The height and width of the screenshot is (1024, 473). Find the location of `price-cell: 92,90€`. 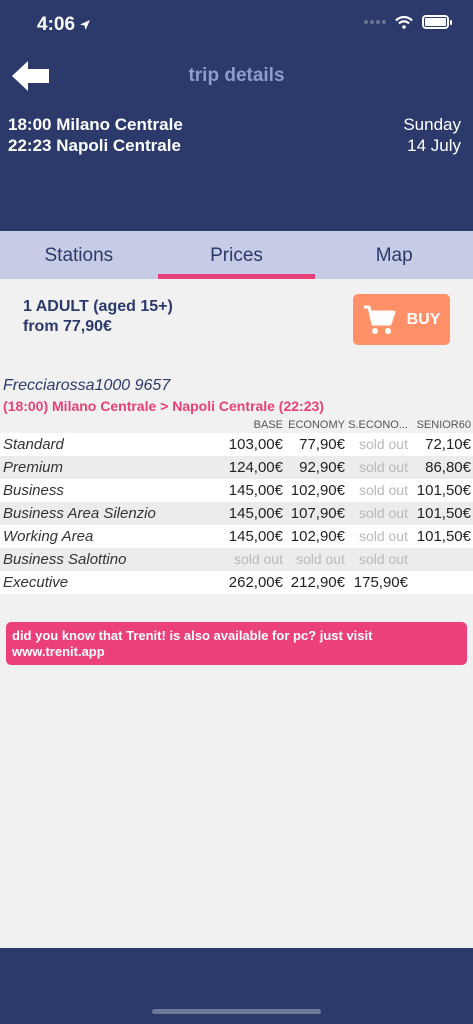

price-cell: 92,90€ is located at coordinates (322, 467).